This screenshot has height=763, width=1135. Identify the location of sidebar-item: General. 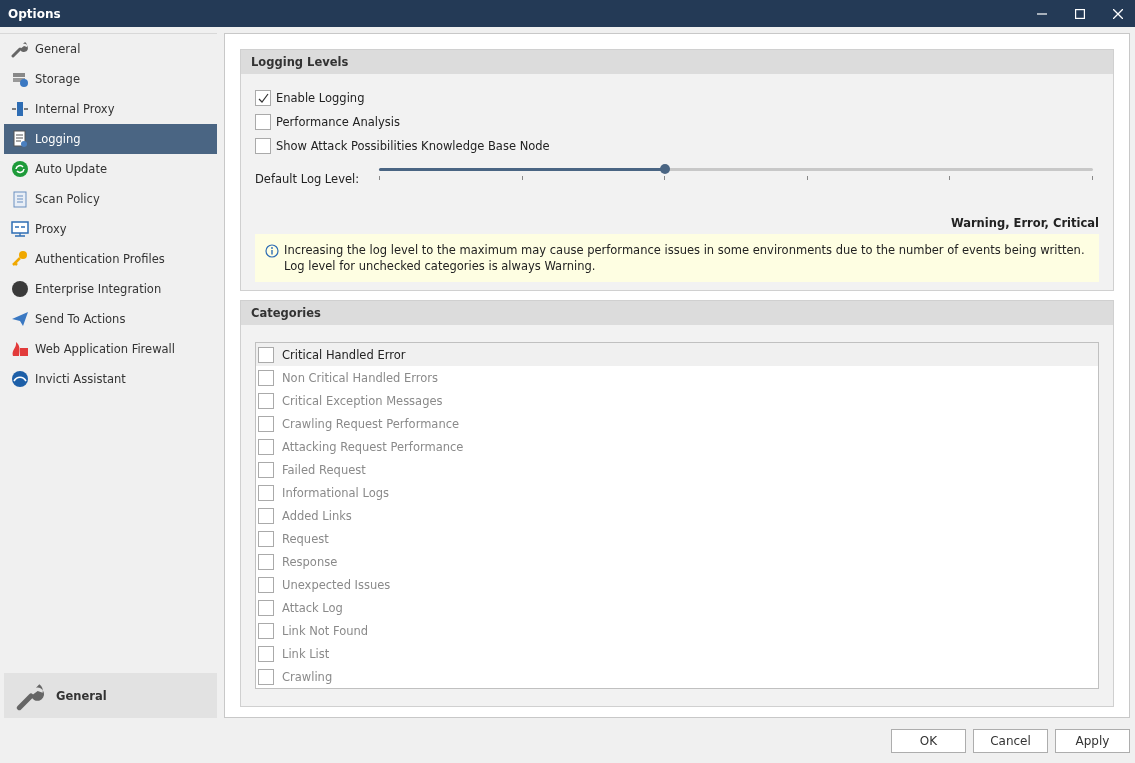
(110, 49).